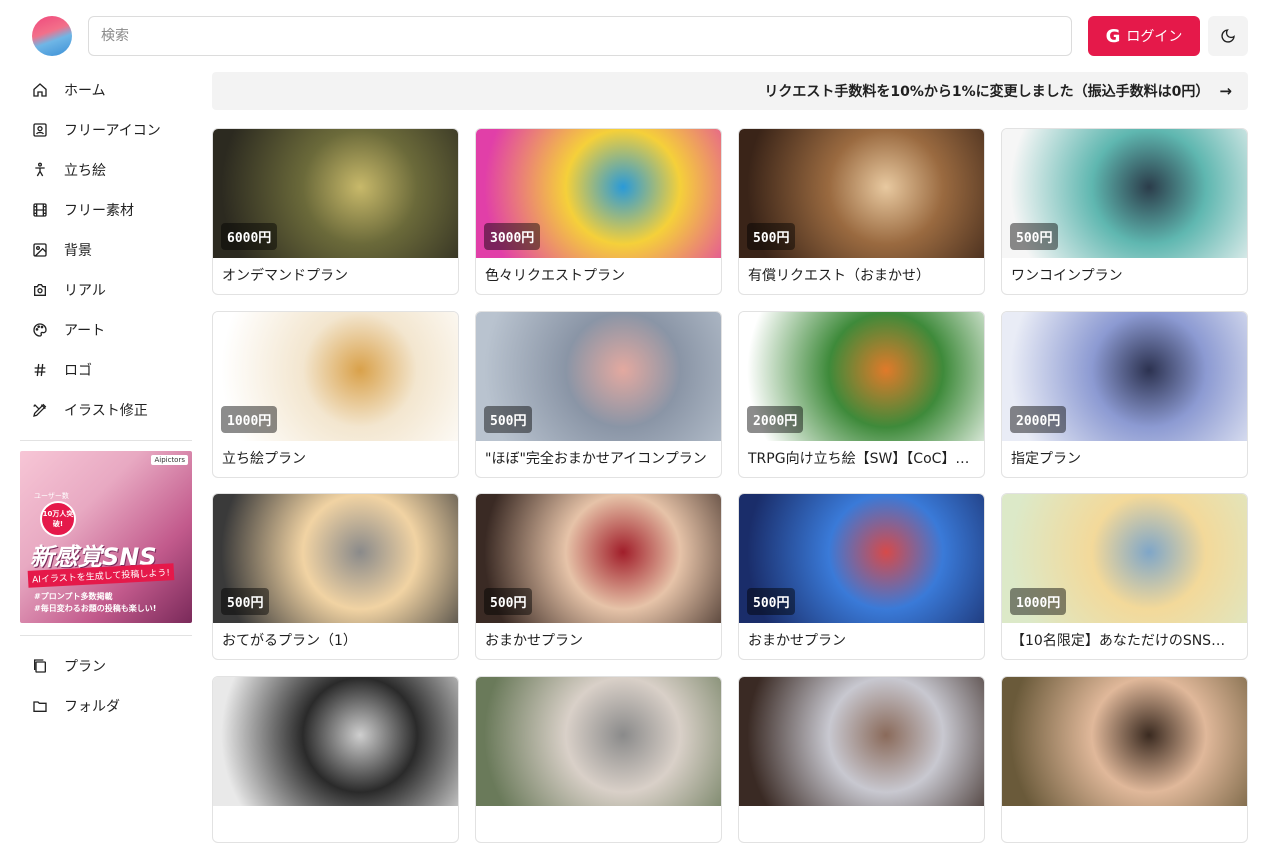  Describe the element at coordinates (85, 291) in the screenshot. I see `sidebar-item-label: リアル` at that location.